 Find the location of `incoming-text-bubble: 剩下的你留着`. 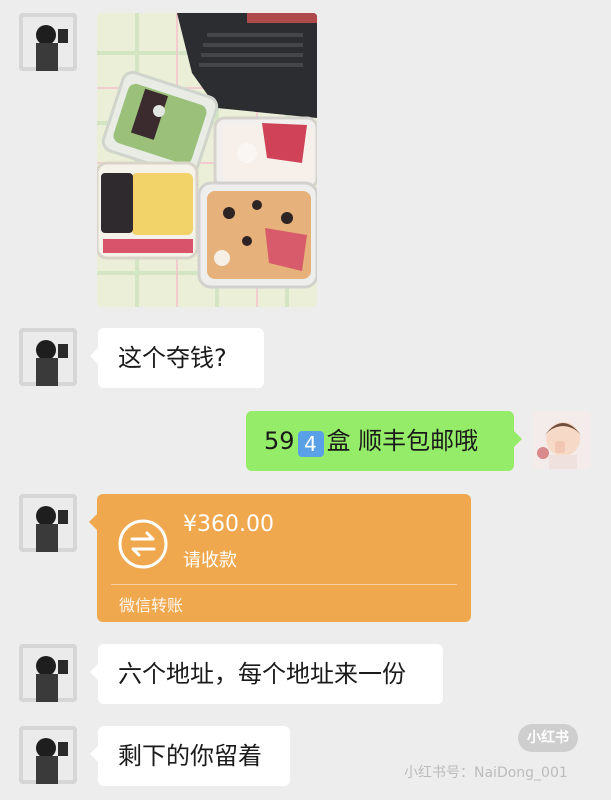

incoming-text-bubble: 剩下的你留着 is located at coordinates (190, 756).